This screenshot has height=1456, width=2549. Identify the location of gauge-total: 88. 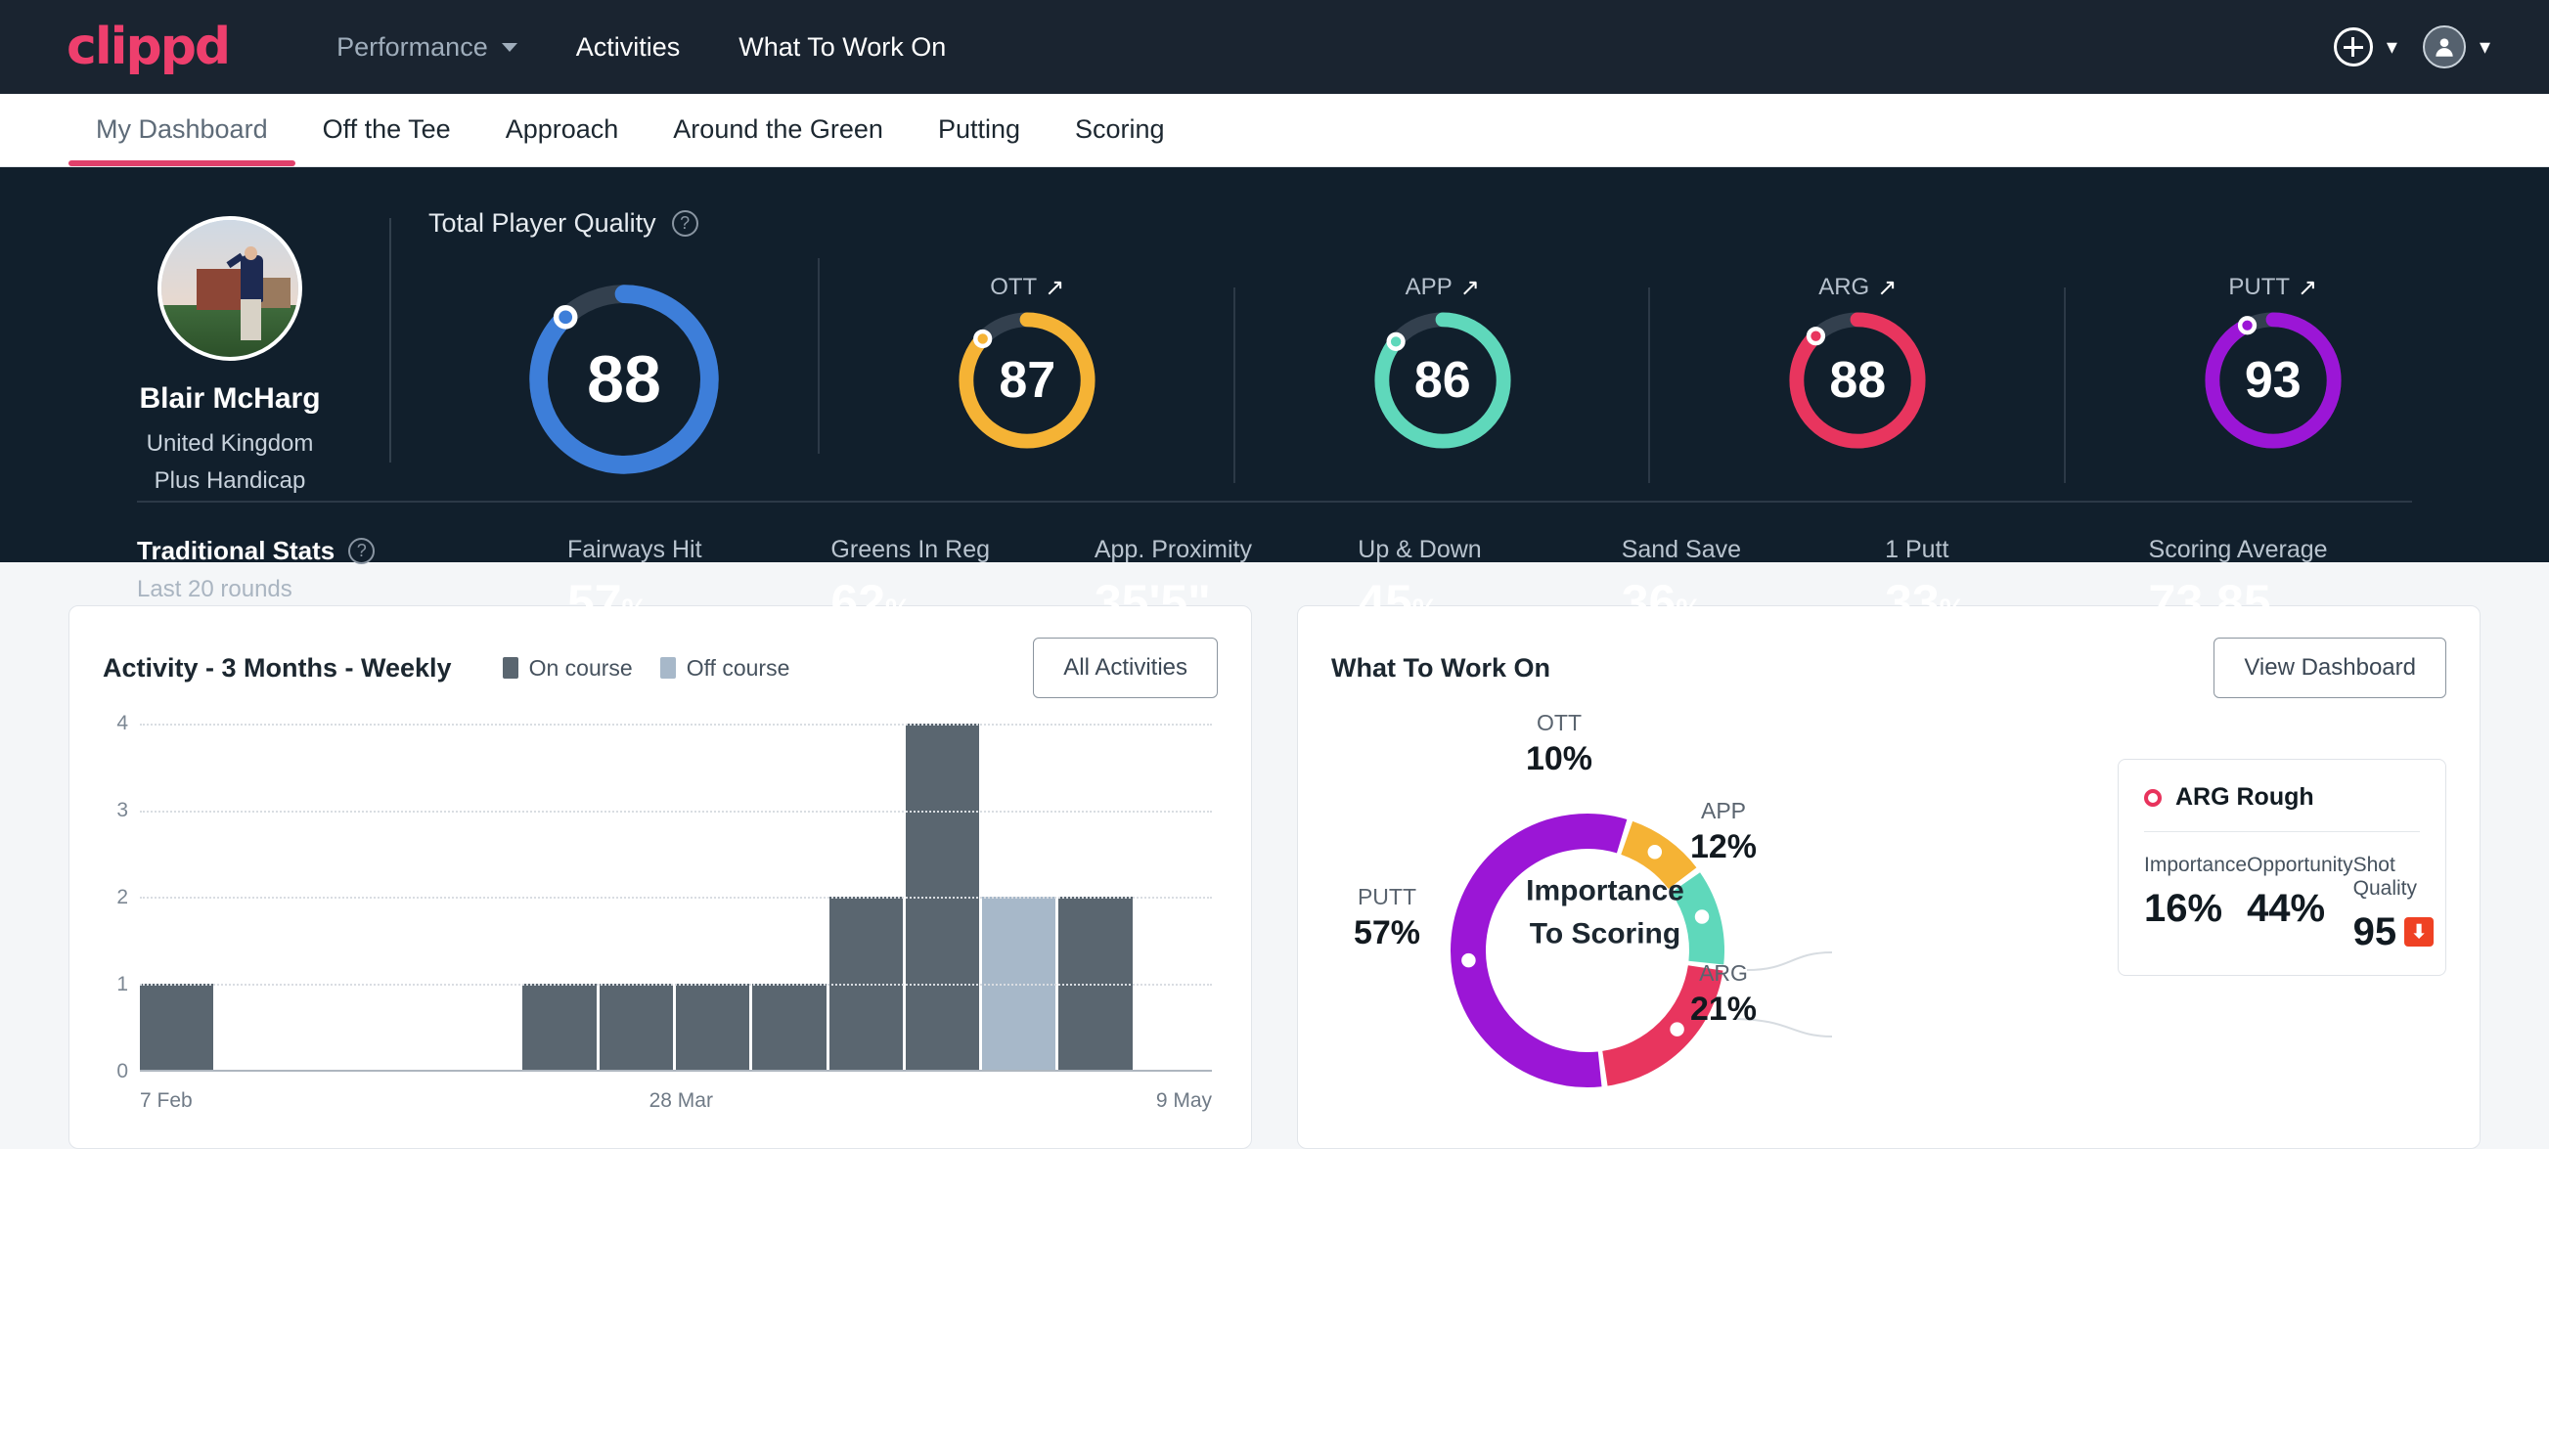
(624, 362).